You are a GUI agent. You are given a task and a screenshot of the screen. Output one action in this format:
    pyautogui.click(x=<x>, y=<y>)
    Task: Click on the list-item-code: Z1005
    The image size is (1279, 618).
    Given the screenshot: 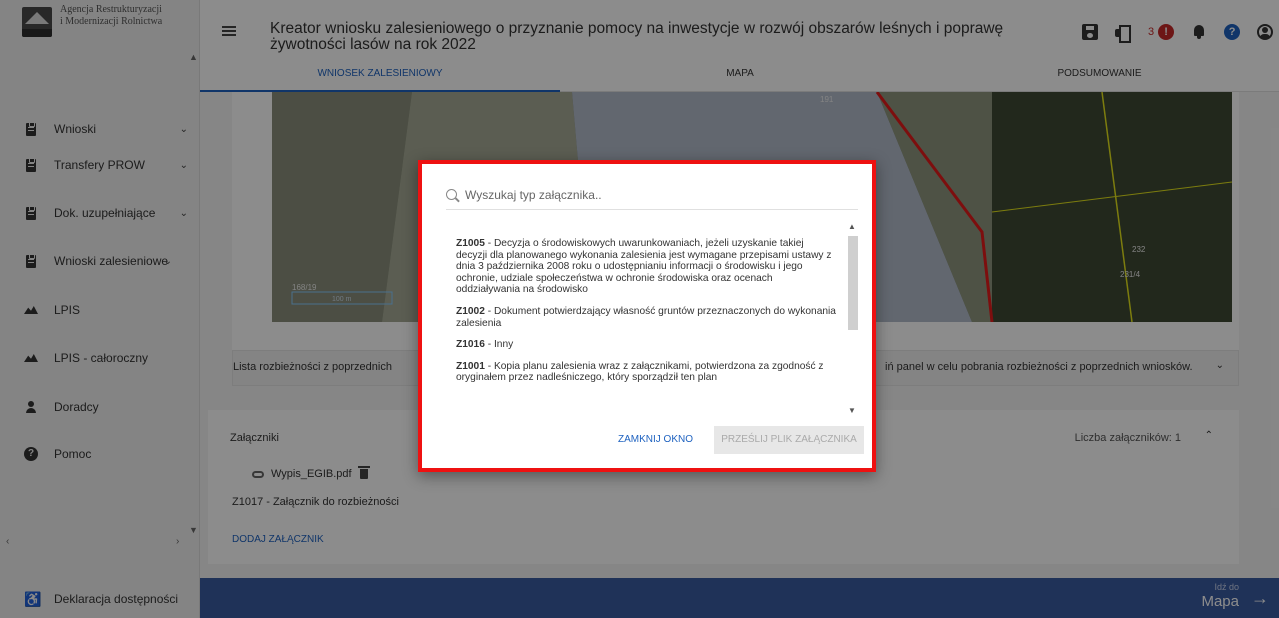 What is the action you would take?
    pyautogui.click(x=470, y=243)
    